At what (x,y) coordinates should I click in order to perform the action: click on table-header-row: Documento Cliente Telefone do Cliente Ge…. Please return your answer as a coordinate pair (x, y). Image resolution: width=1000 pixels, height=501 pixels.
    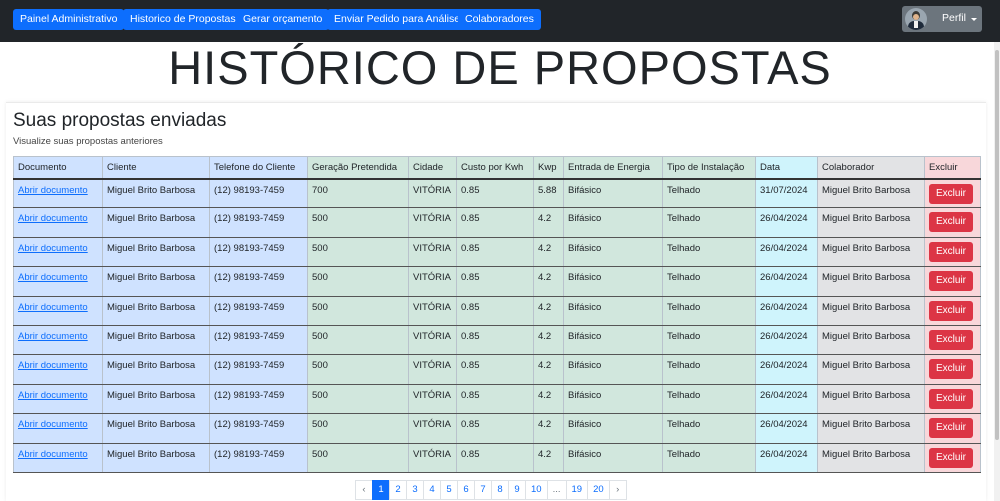
    Looking at the image, I should click on (497, 168).